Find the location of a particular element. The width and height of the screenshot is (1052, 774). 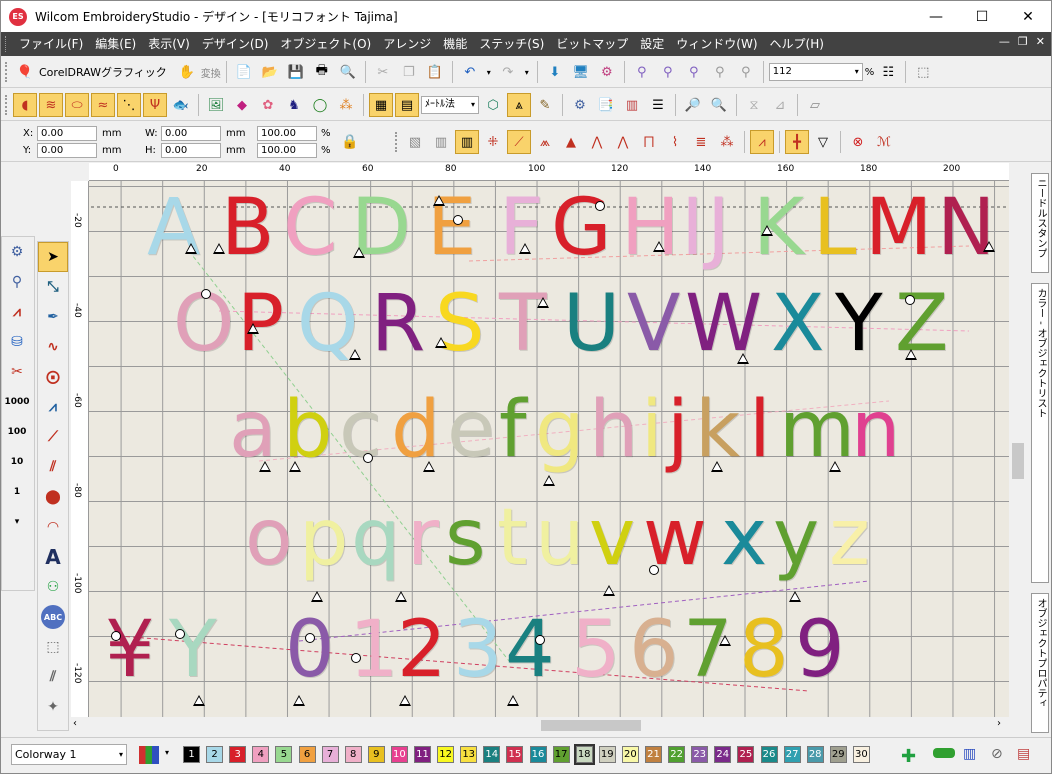

grid-dots-icon: ▤ is located at coordinates (407, 105).